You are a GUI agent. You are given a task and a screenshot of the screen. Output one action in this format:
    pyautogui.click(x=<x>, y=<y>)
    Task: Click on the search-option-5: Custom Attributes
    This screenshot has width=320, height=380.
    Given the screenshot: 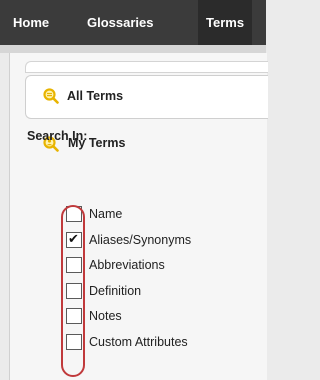 What is the action you would take?
    pyautogui.click(x=161, y=343)
    